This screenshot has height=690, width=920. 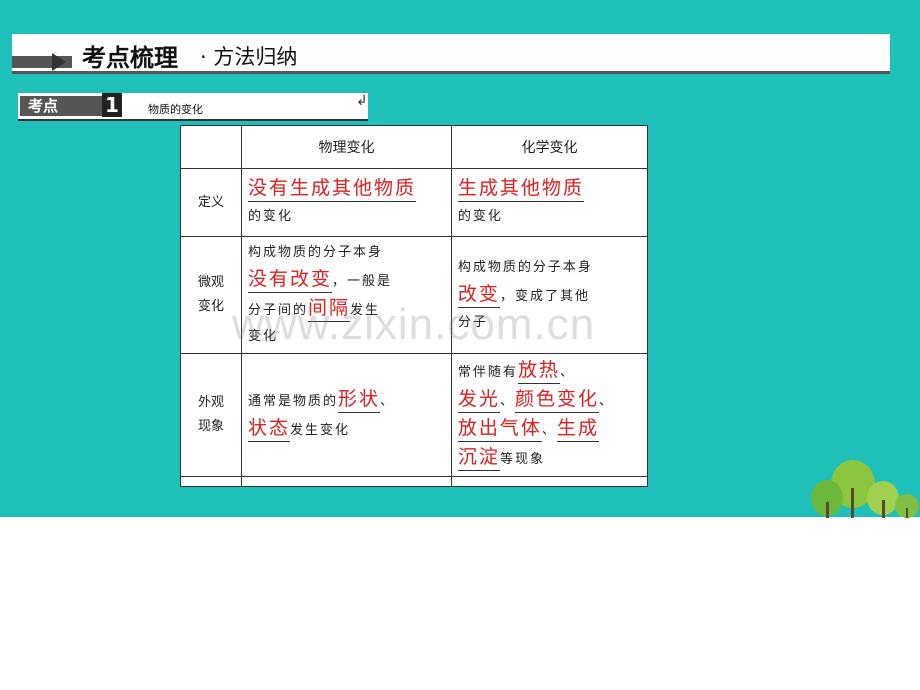 I want to click on column-header-physical: 物理变化, so click(x=346, y=147).